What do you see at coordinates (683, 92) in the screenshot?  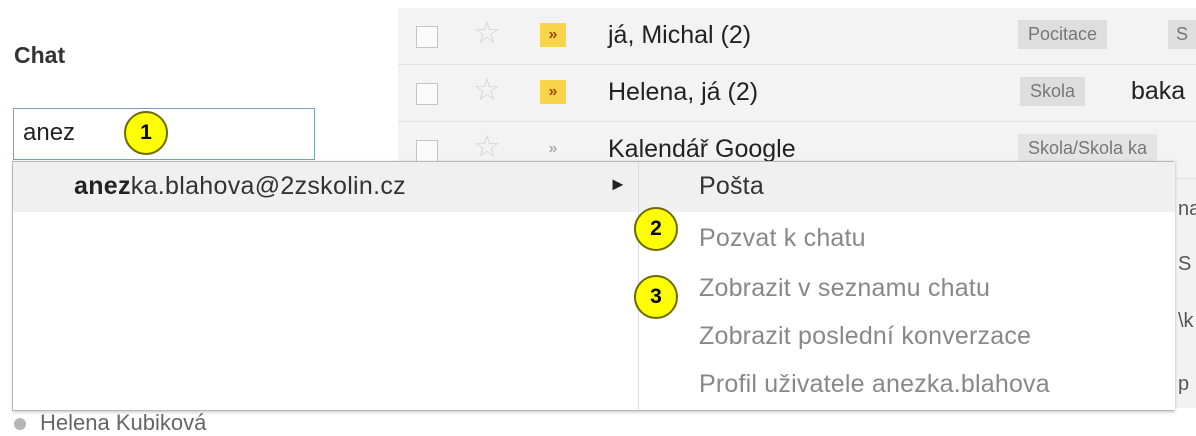 I see `mail-sender: Helena, já (2)` at bounding box center [683, 92].